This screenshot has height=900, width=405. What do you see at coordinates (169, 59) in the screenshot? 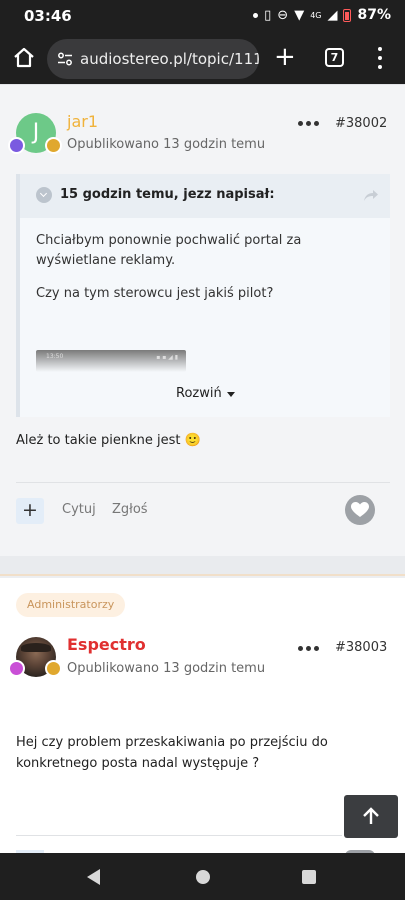
I see `url-text: audiostereo.pl/topic/111` at bounding box center [169, 59].